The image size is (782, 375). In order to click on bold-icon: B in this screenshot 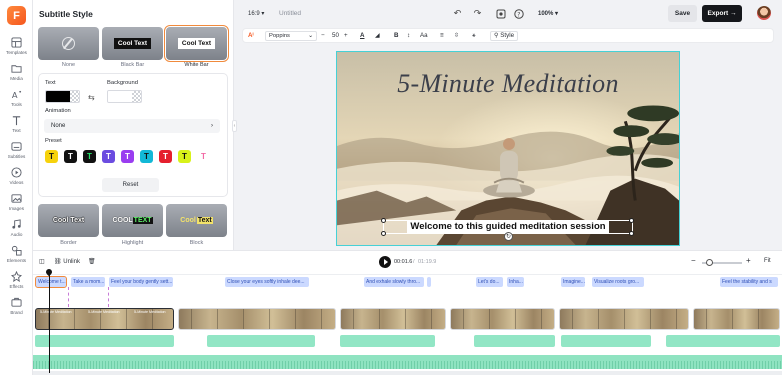, I will do `click(396, 35)`.